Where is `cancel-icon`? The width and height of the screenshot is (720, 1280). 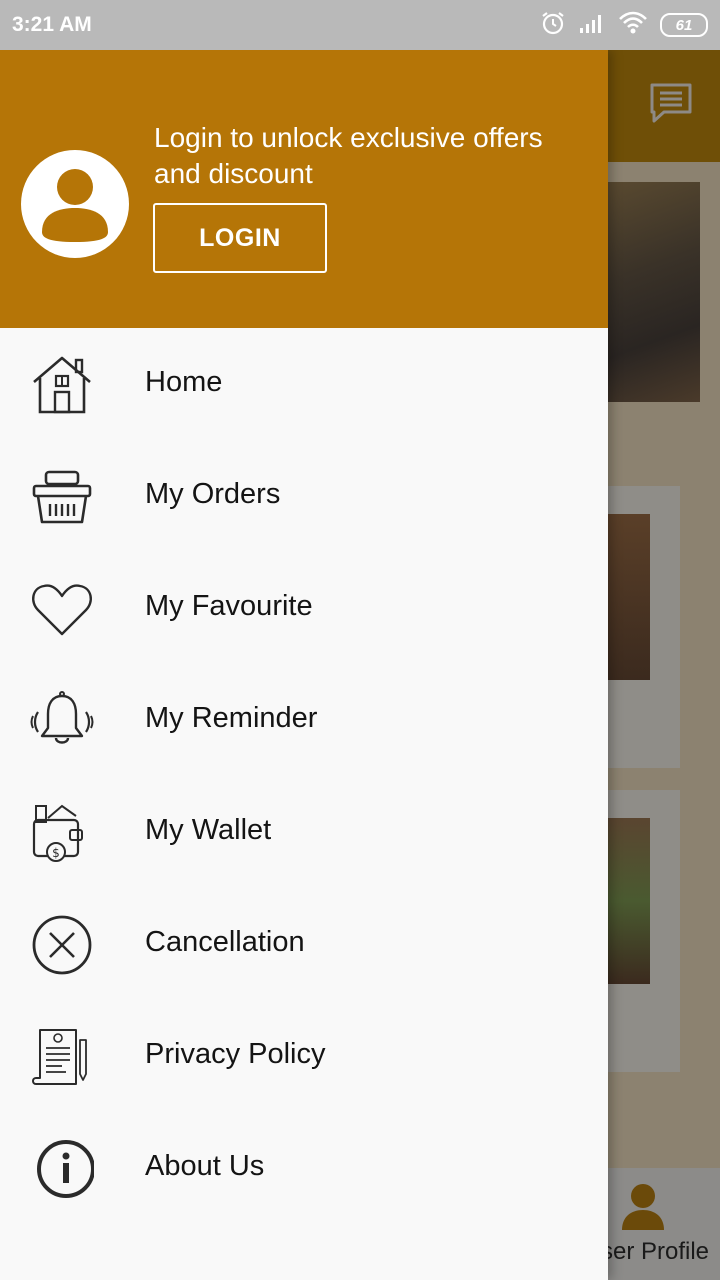 cancel-icon is located at coordinates (62, 945).